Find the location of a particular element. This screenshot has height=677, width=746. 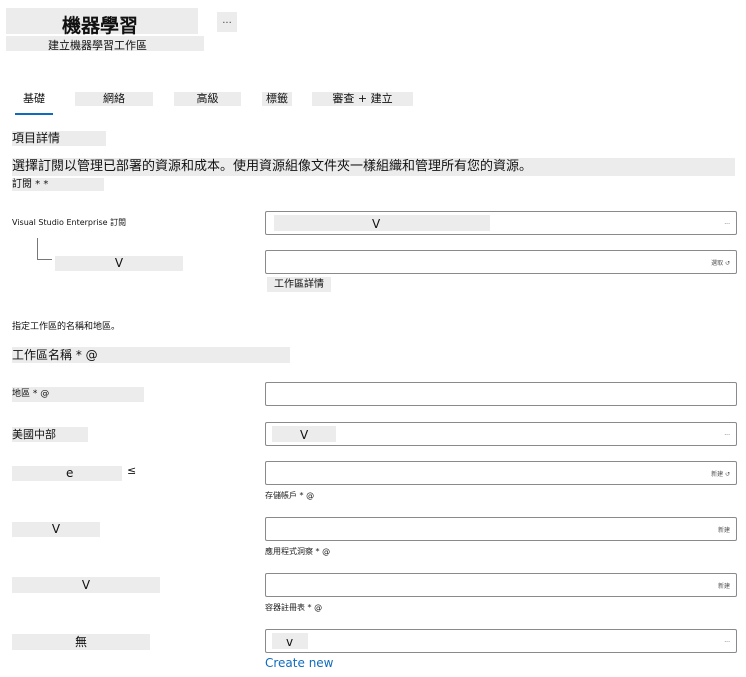

keyvault-mini: 新建 is located at coordinates (723, 530).